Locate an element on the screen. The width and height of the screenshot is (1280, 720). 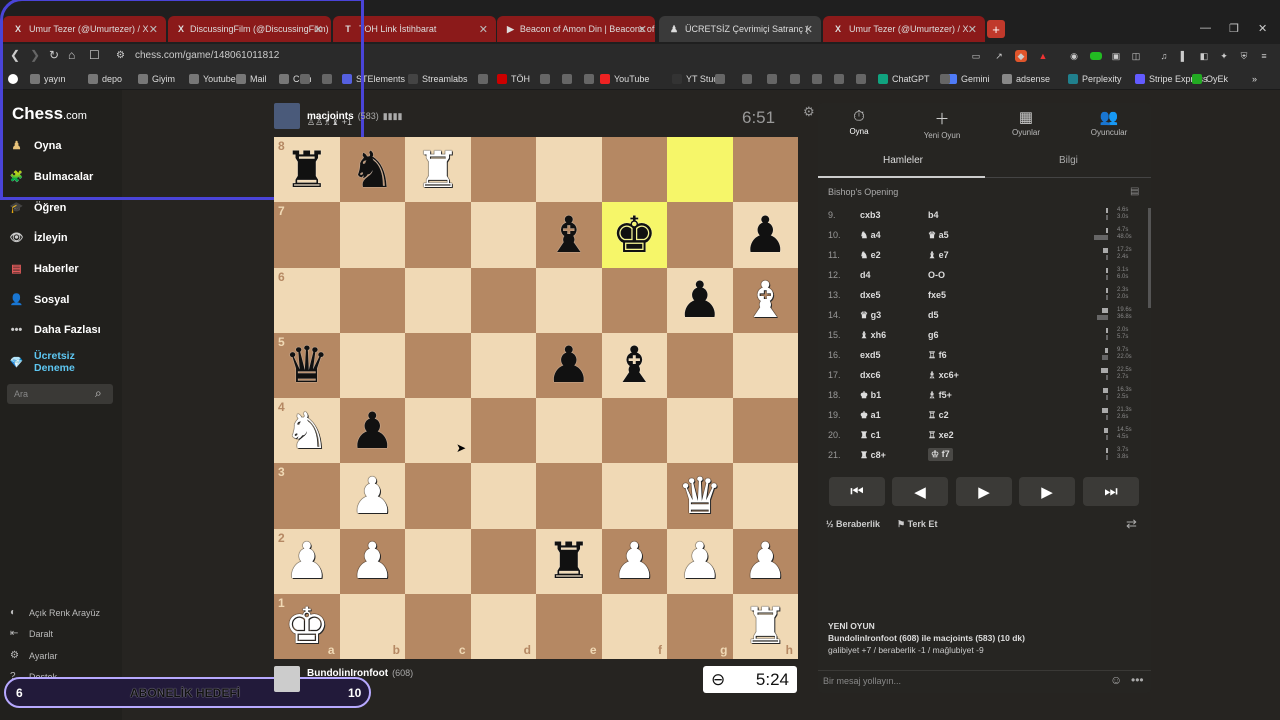
first-move-button: ⏮ is located at coordinates (857, 491).